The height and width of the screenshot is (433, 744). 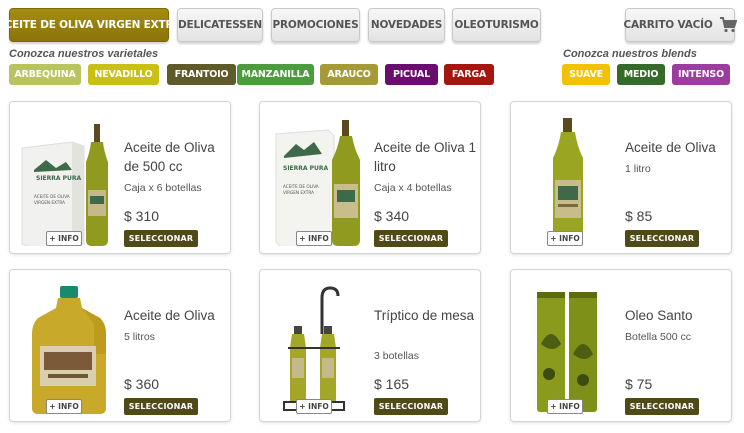 What do you see at coordinates (396, 356) in the screenshot?
I see `product-subtitle: 3 botellas` at bounding box center [396, 356].